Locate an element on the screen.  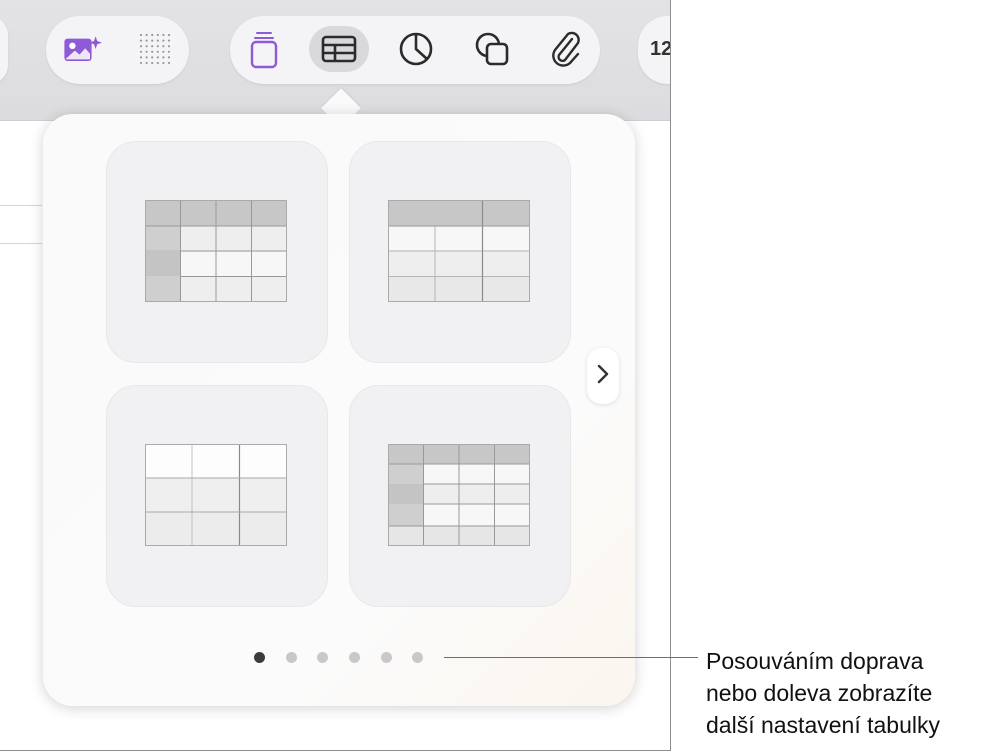
toolbar-pill-left is located at coordinates (4, 50).